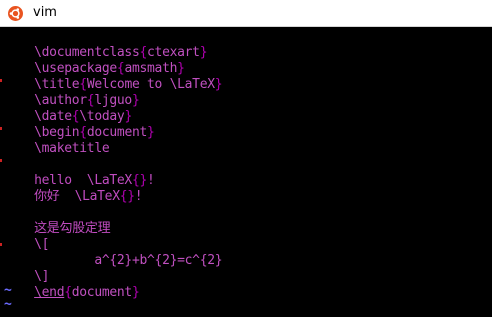  Describe the element at coordinates (79, 172) in the screenshot. I see `code-line: hello \LaTeX{}!` at that location.